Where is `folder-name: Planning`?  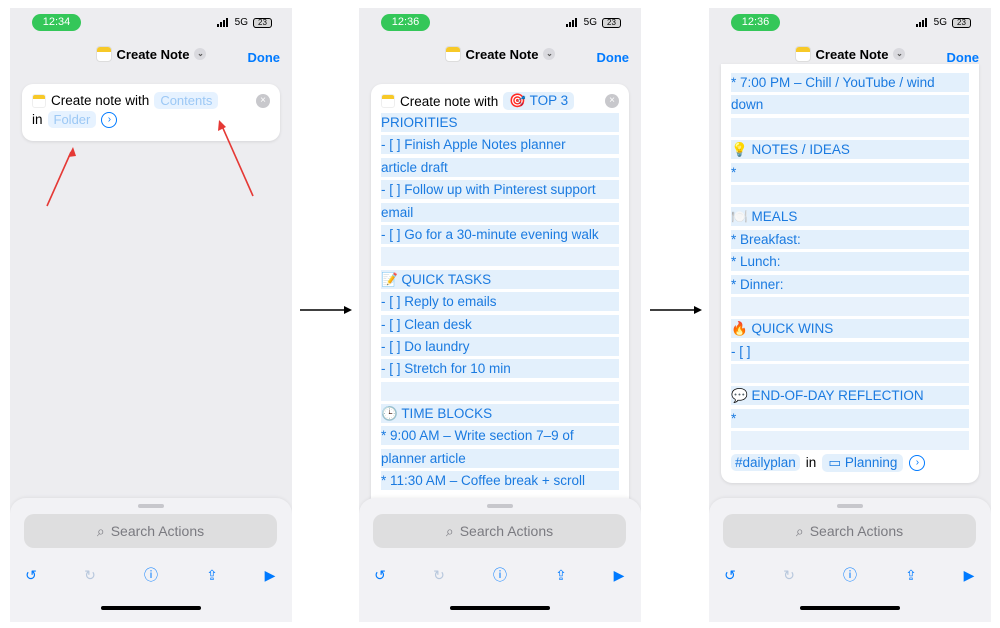 folder-name: Planning is located at coordinates (871, 462).